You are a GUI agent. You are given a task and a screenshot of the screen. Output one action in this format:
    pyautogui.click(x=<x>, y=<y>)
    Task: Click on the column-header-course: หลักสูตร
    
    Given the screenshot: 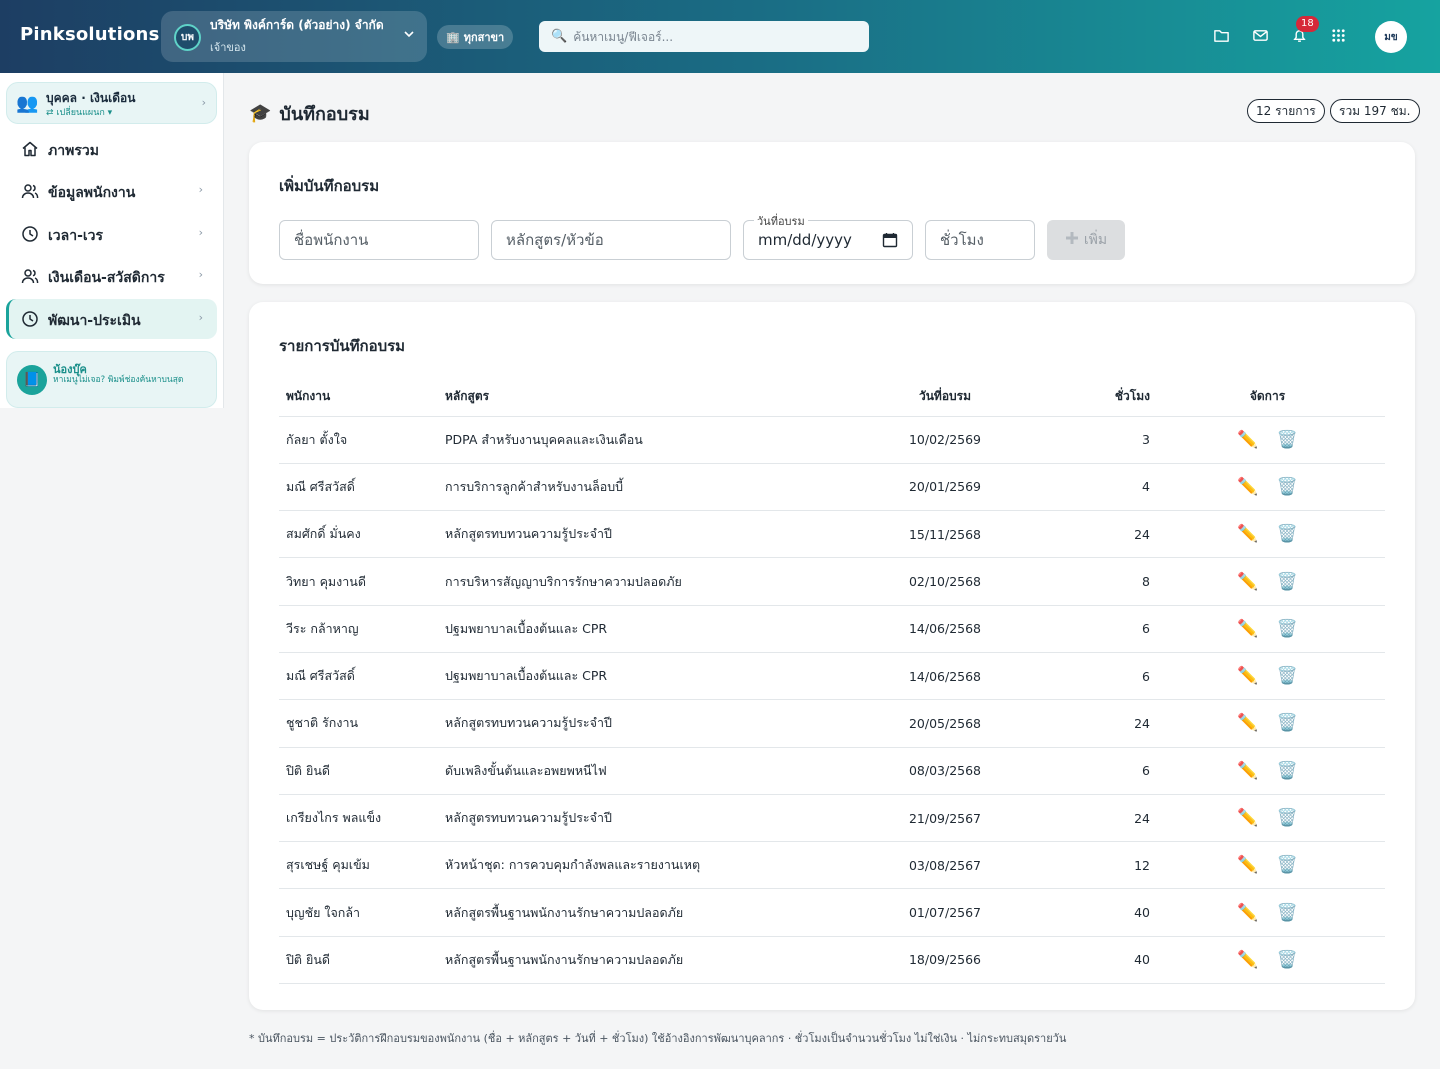 What is the action you would take?
    pyautogui.click(x=650, y=397)
    